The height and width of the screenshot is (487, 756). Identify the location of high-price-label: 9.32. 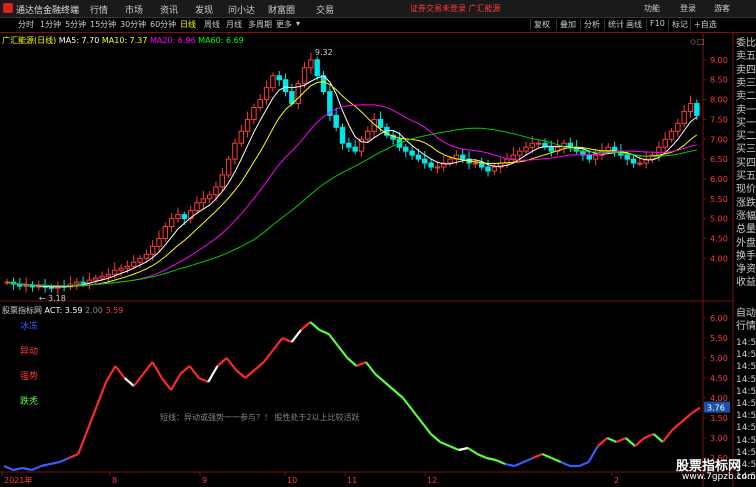
(324, 52).